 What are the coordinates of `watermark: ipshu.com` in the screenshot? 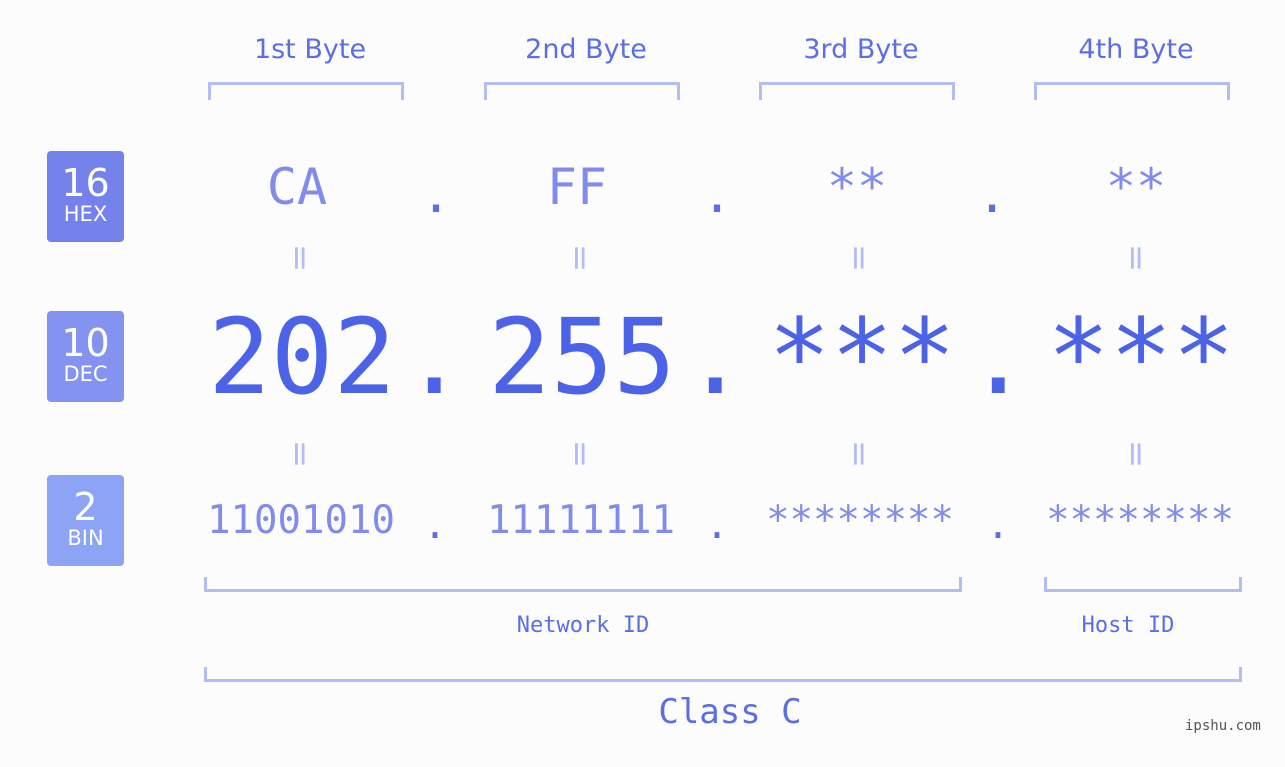 It's located at (1223, 726).